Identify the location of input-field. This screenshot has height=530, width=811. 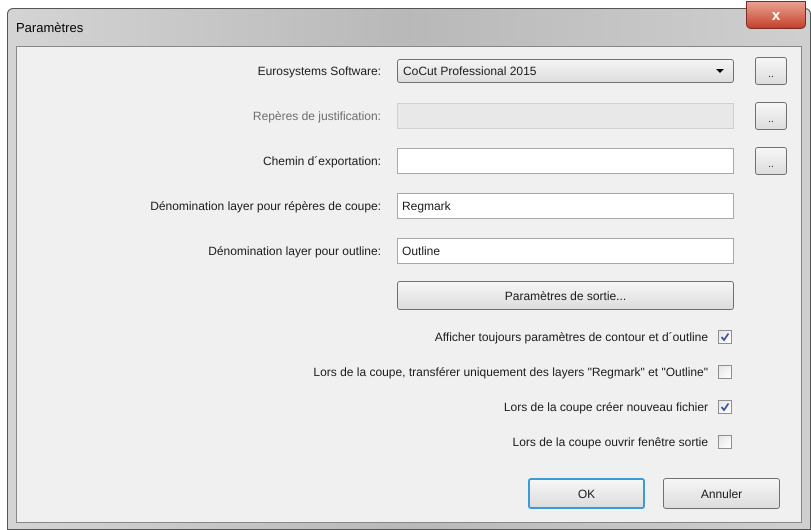
(565, 161).